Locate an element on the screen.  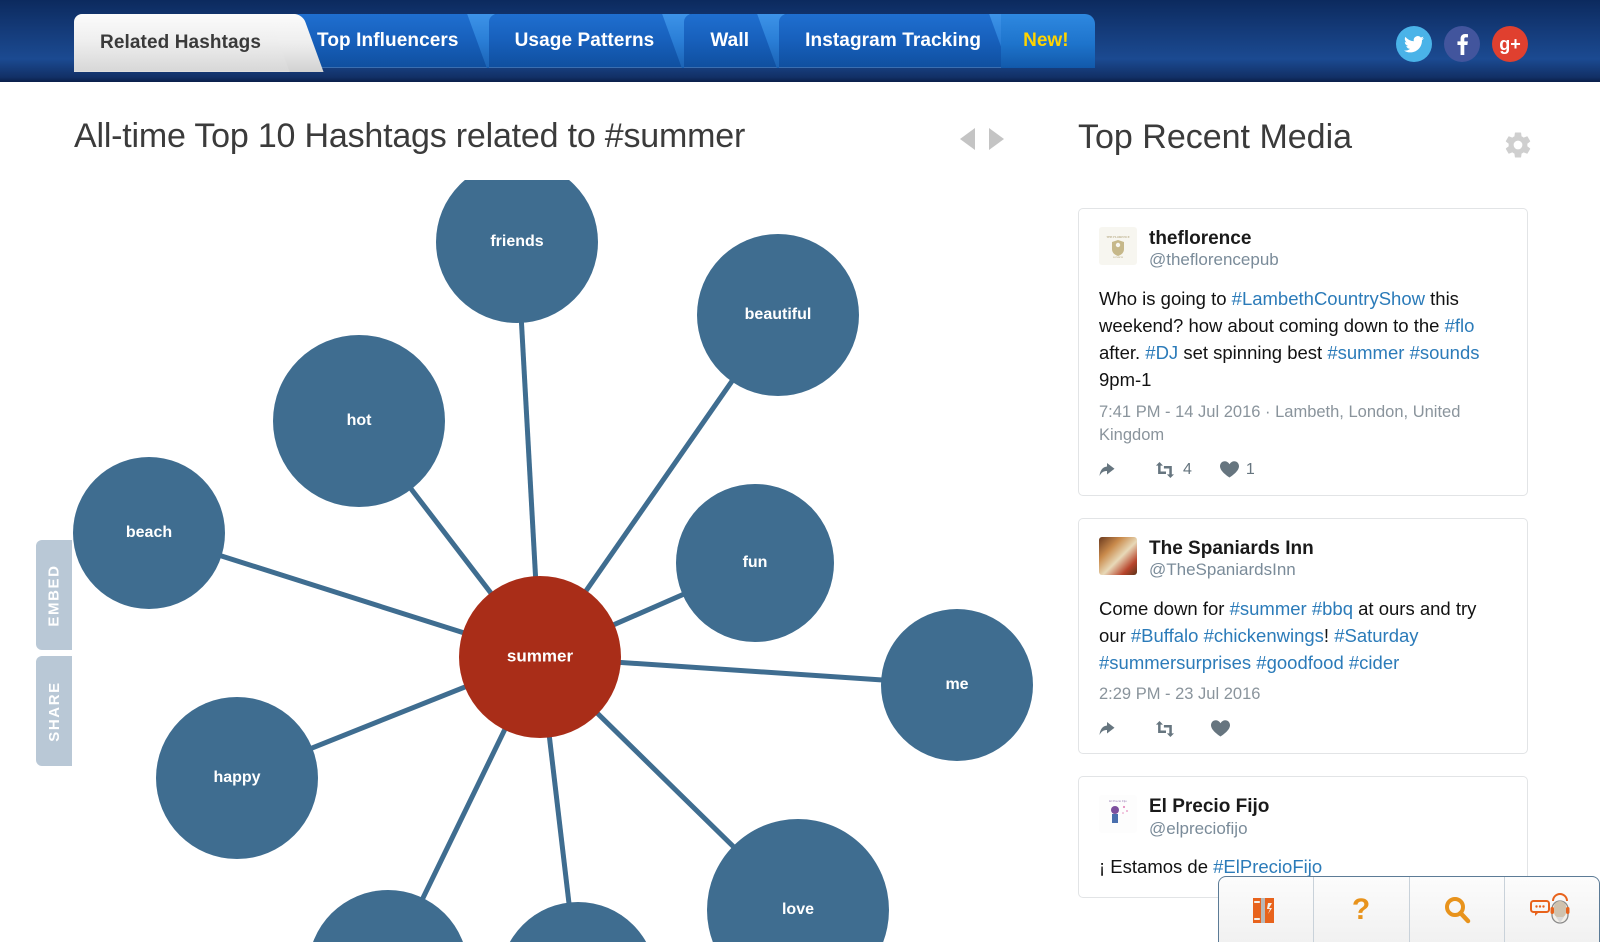
support-chat-icon is located at coordinates (1552, 909).